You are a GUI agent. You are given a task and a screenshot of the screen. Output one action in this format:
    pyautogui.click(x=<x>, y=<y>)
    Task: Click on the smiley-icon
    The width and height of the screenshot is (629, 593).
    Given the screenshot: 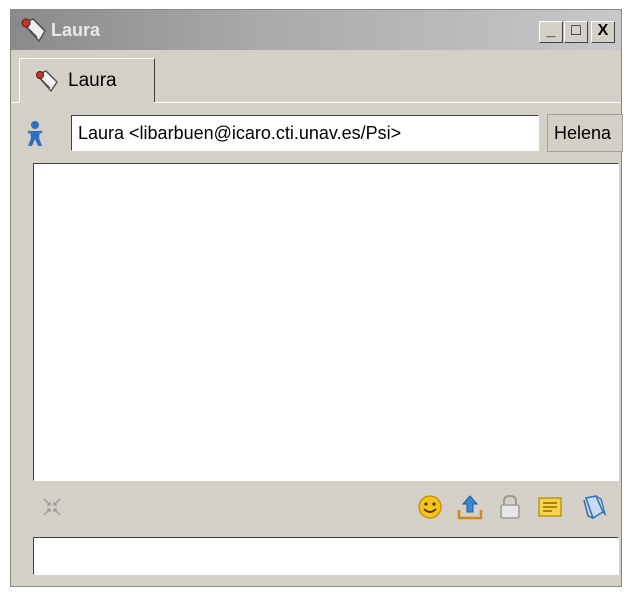 What is the action you would take?
    pyautogui.click(x=430, y=507)
    